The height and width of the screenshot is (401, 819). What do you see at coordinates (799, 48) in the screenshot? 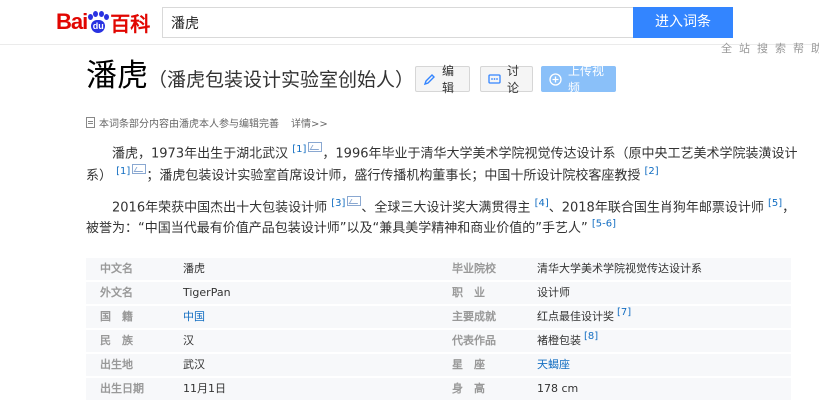
I see `faded-nav-char: 帮` at bounding box center [799, 48].